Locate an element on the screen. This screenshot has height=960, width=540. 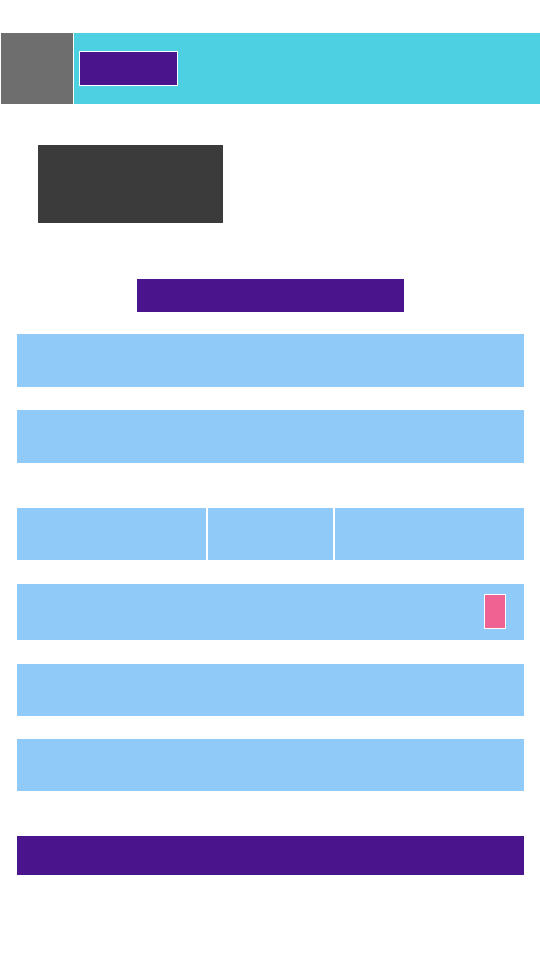
split-field-middle is located at coordinates (270, 534).